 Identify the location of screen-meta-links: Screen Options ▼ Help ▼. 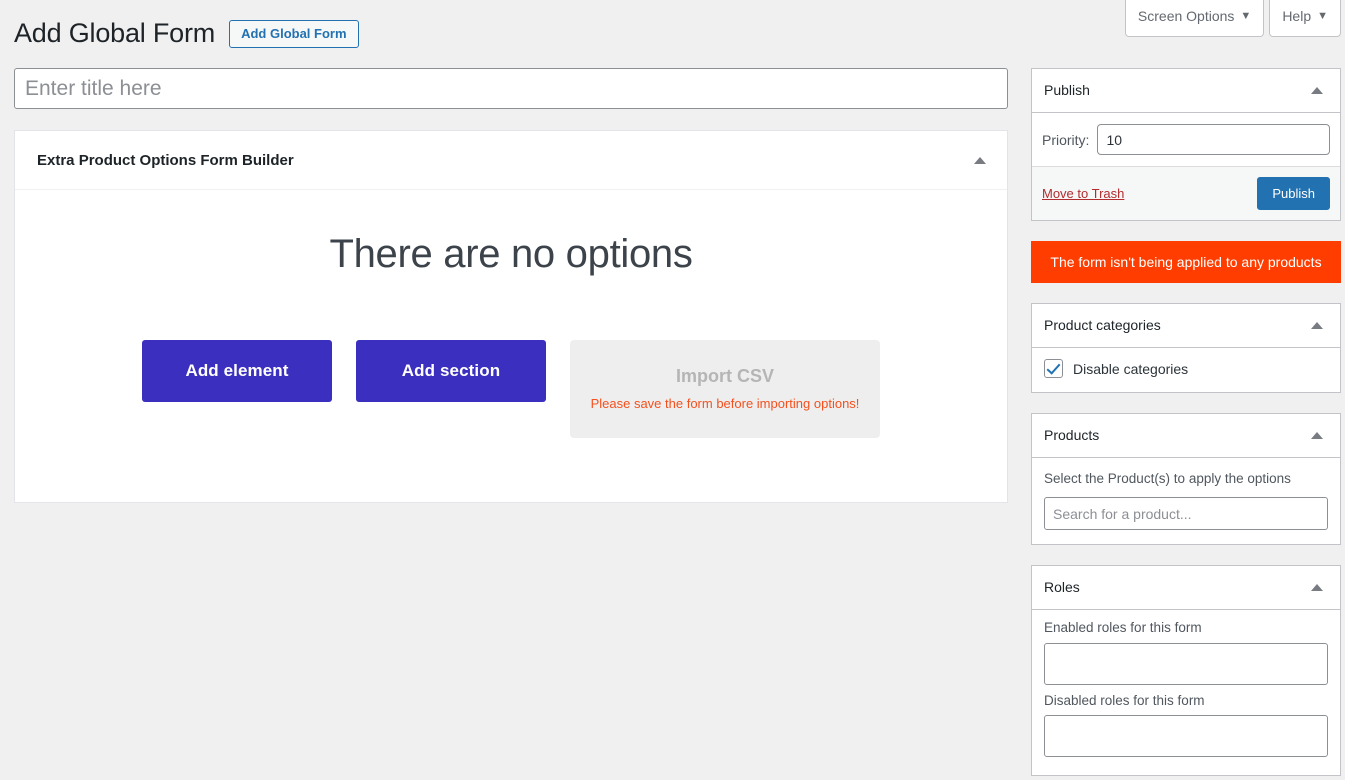
(1232, 18).